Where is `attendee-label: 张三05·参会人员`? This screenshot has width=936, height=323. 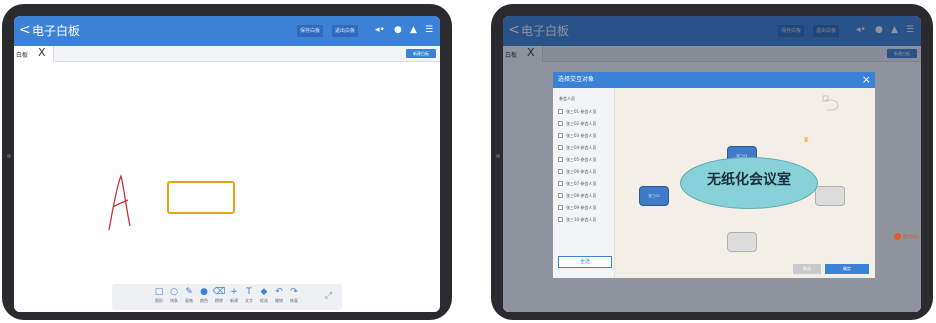
attendee-label: 张三05·参会人员 is located at coordinates (581, 159).